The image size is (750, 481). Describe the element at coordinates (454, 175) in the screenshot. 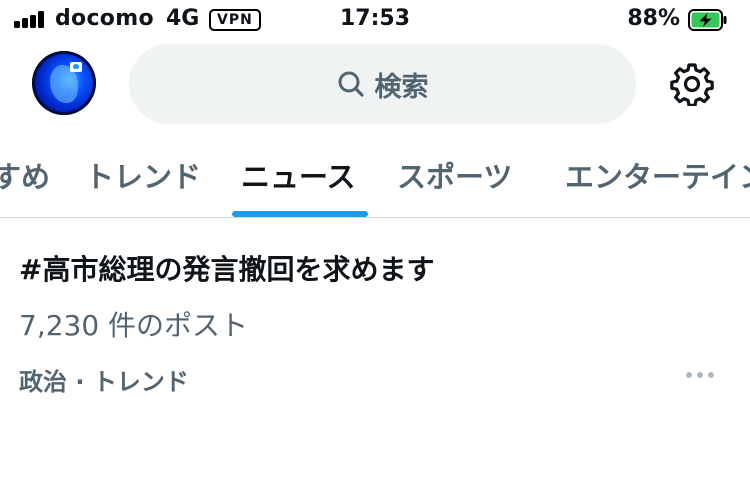

I see `tab-sports: スポーツ` at that location.